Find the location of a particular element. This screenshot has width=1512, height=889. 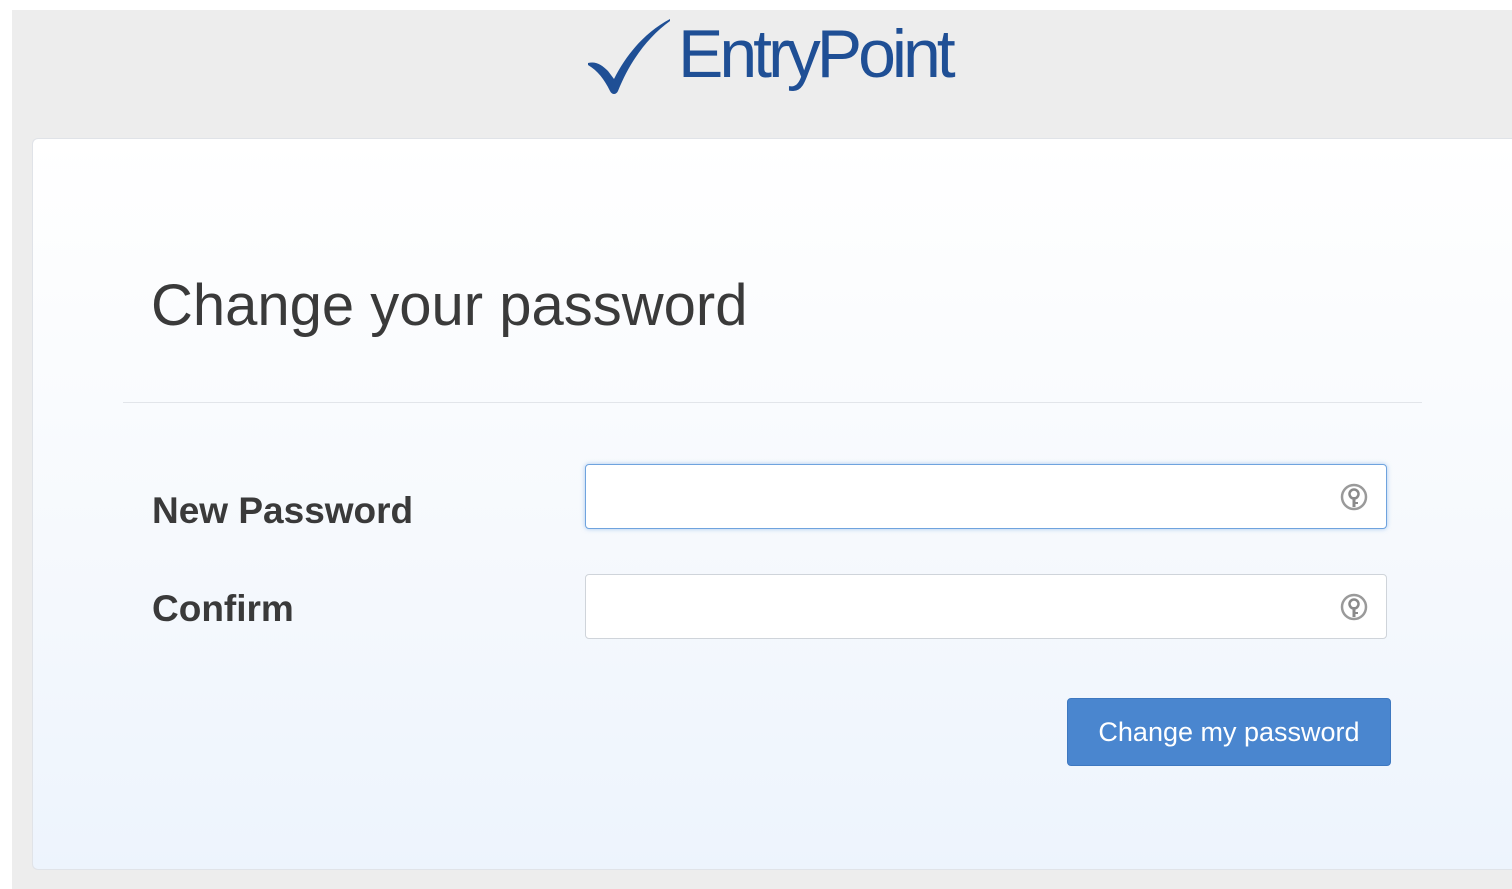

new-password-input is located at coordinates (986, 496).